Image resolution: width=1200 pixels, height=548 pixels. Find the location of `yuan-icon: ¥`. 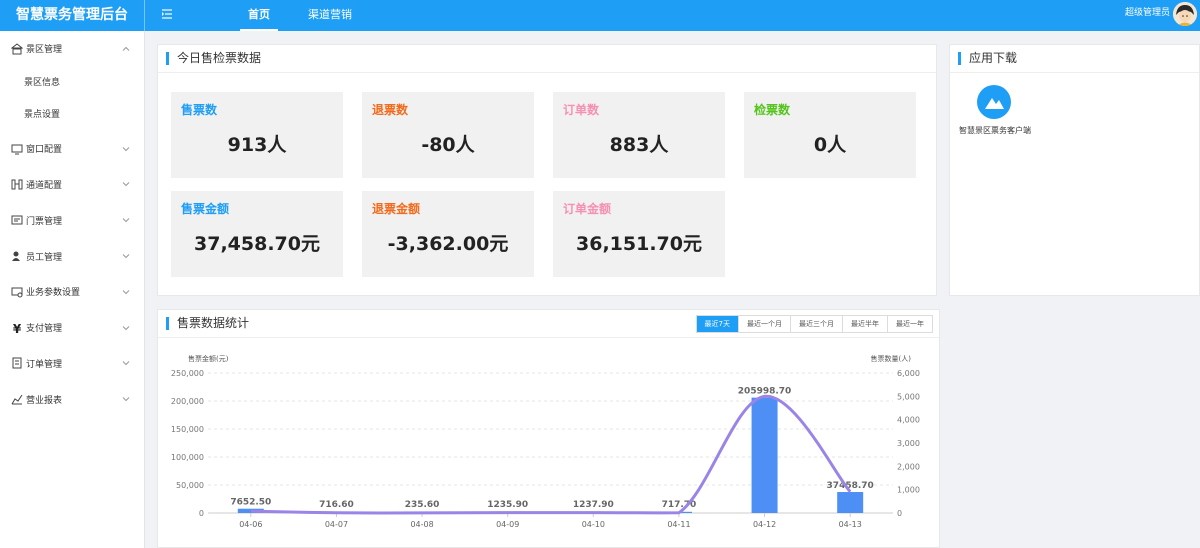

yuan-icon: ¥ is located at coordinates (17, 328).